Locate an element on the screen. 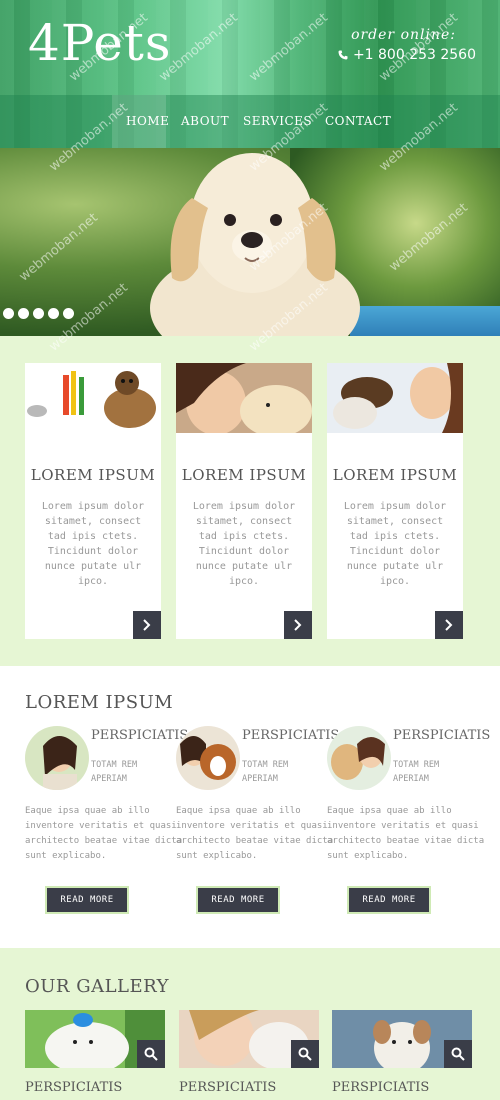  phone-icon is located at coordinates (343, 55).